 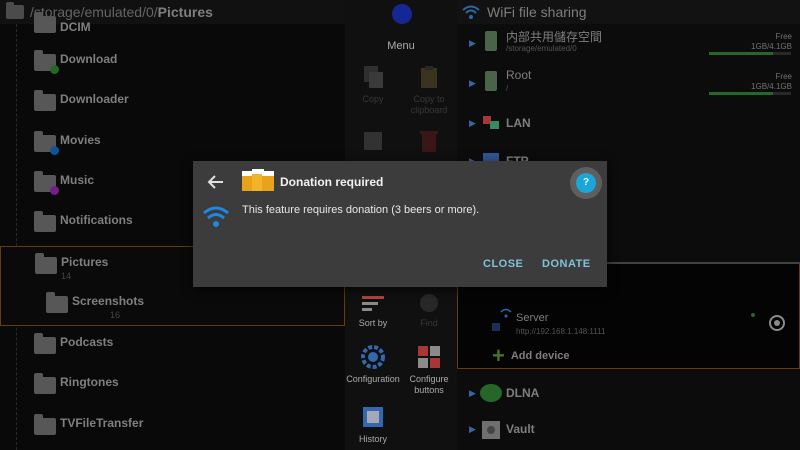 What do you see at coordinates (216, 182) in the screenshot?
I see `back-arrow-icon` at bounding box center [216, 182].